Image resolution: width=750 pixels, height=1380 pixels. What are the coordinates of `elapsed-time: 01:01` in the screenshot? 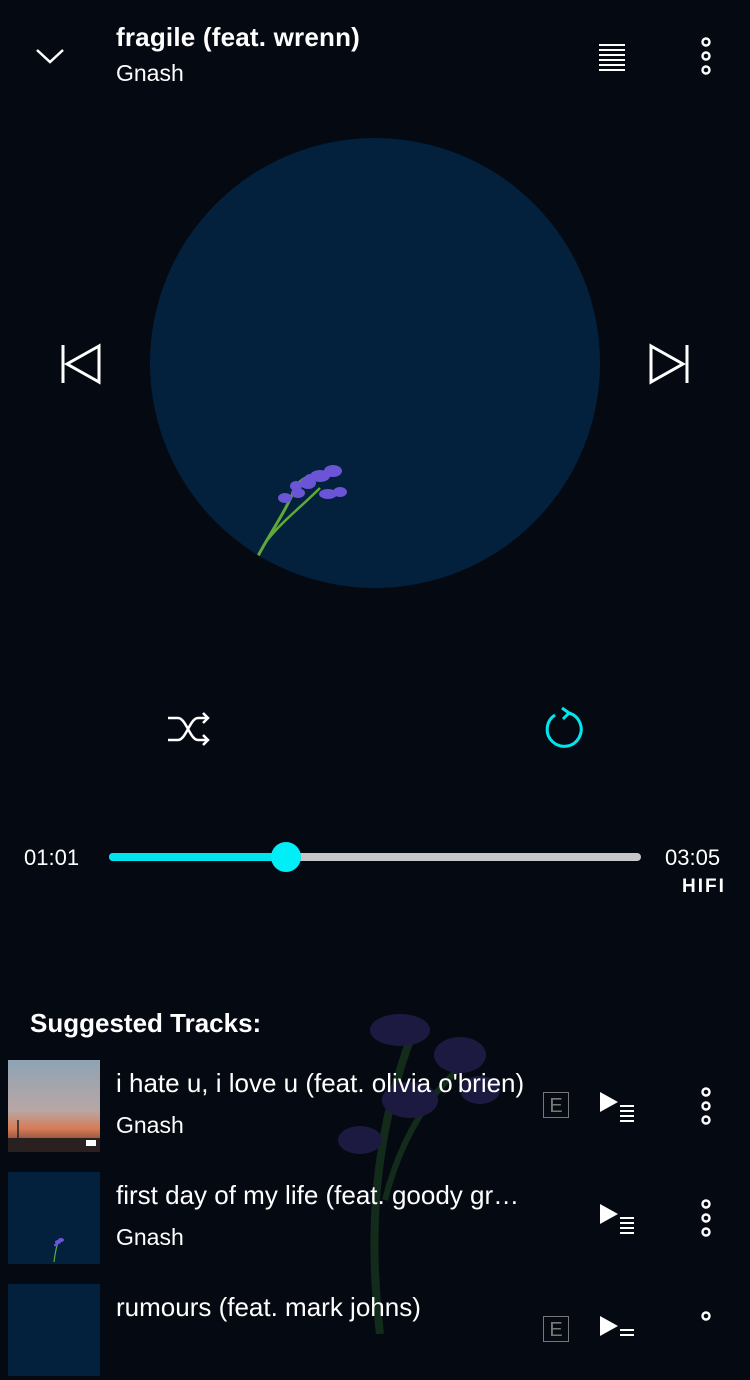 It's located at (52, 857).